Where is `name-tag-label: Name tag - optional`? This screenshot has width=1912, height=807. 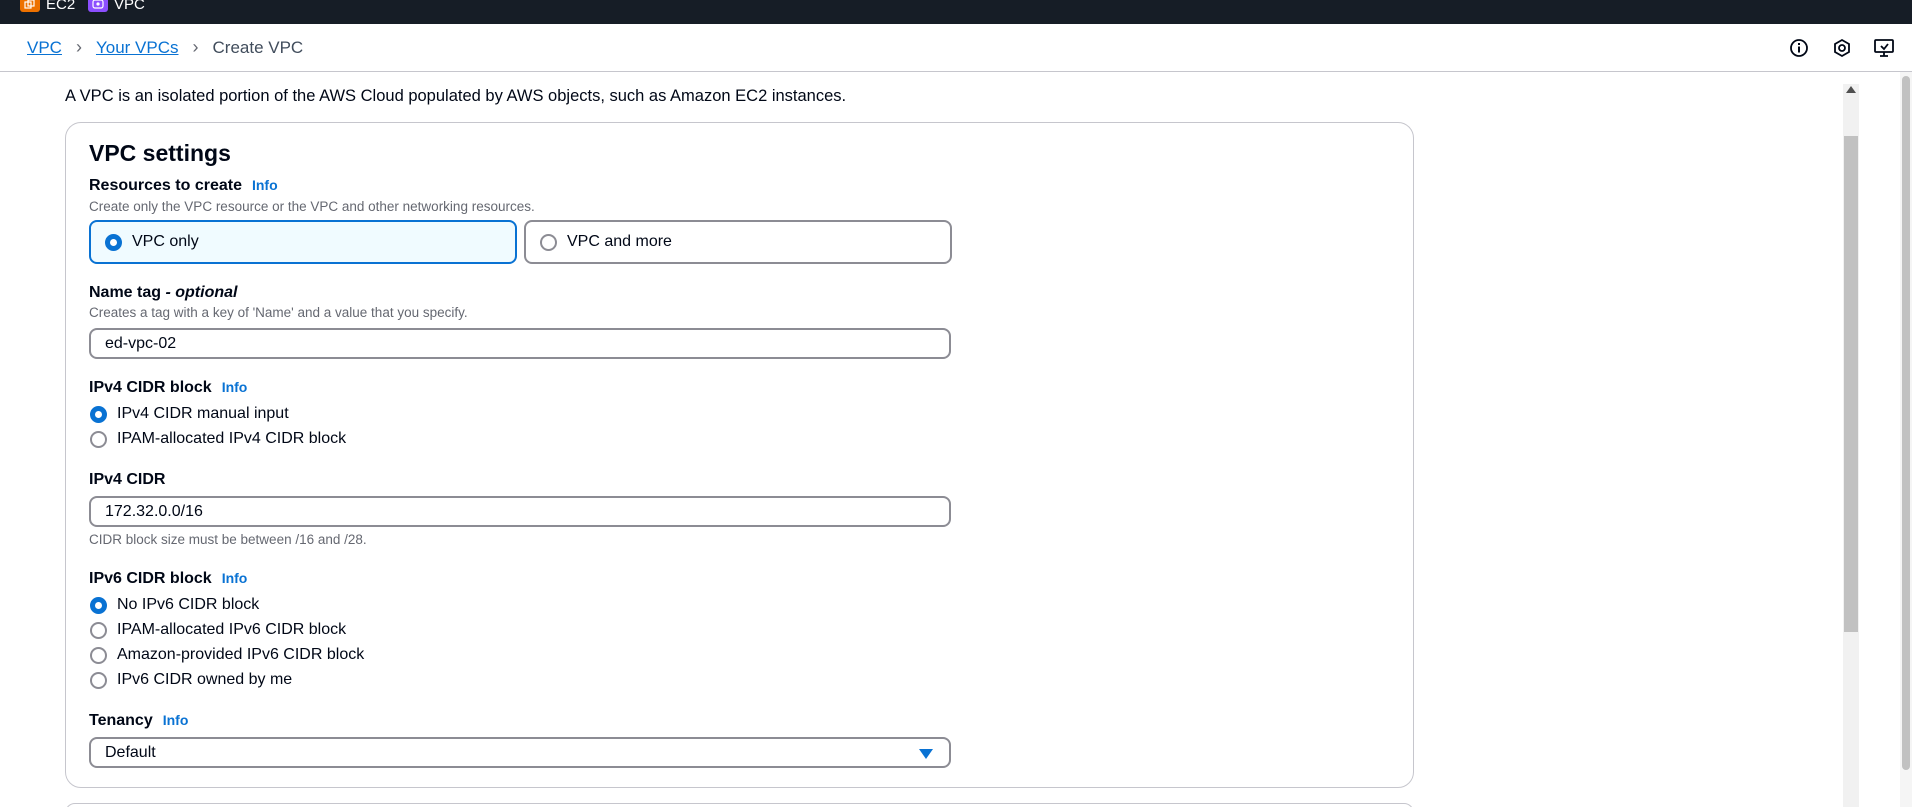
name-tag-label: Name tag - optional is located at coordinates (163, 293).